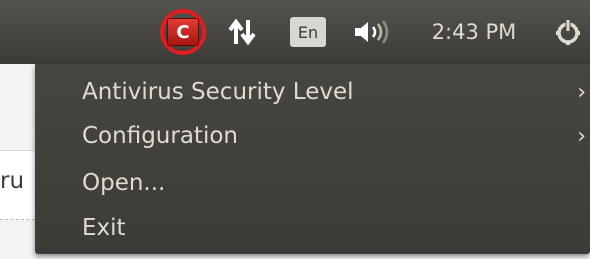  I want to click on comodo-antivirus-icon: C, so click(183, 32).